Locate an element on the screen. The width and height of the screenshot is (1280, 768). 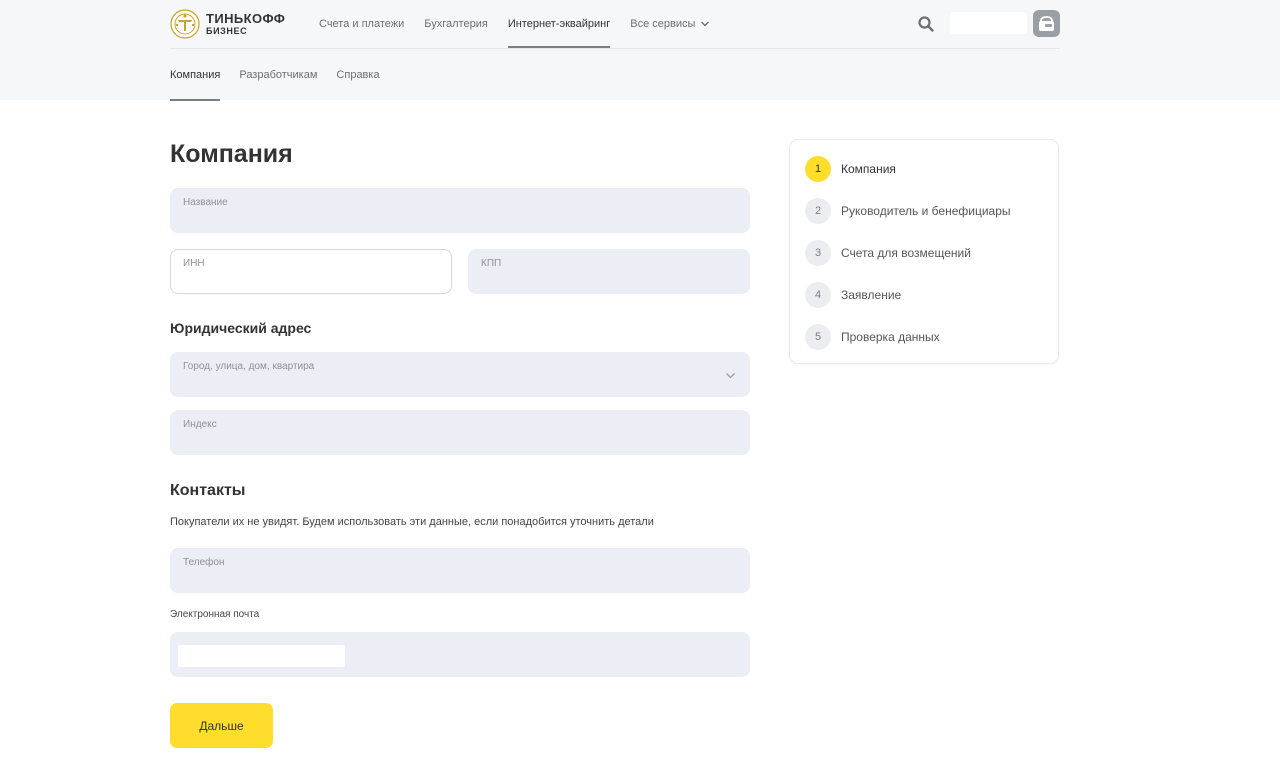
topnav-item-acquiring: Интернет-эквайринг is located at coordinates (559, 24).